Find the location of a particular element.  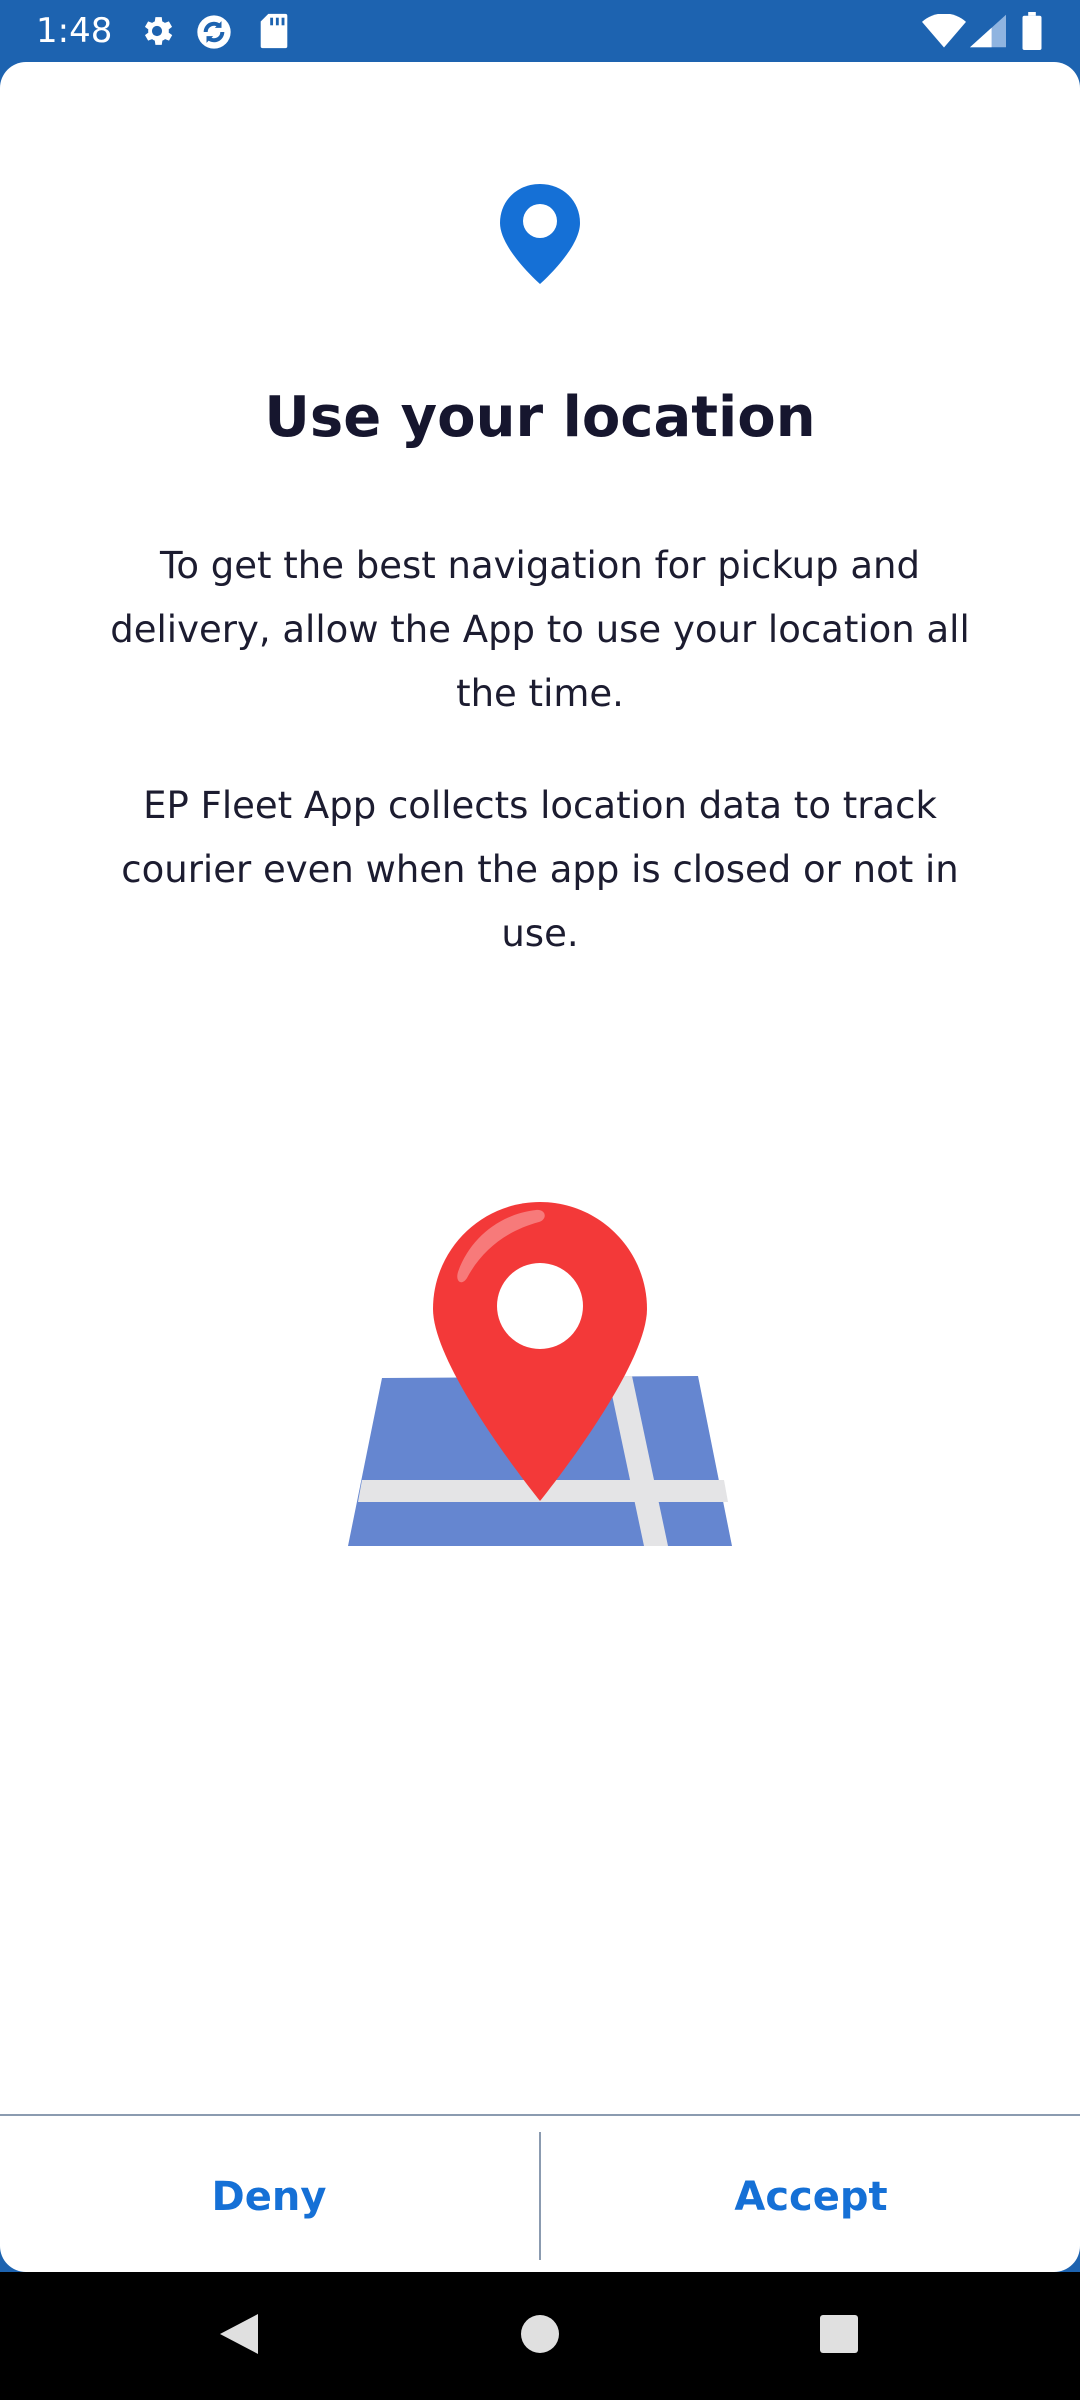

location-pin-icon is located at coordinates (540, 236).